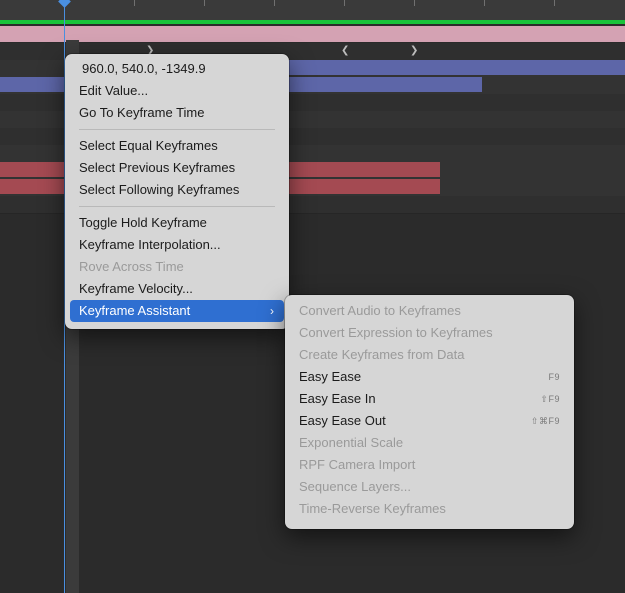 The height and width of the screenshot is (593, 625). What do you see at coordinates (554, 377) in the screenshot?
I see `easy-ease-shortcut: F9` at bounding box center [554, 377].